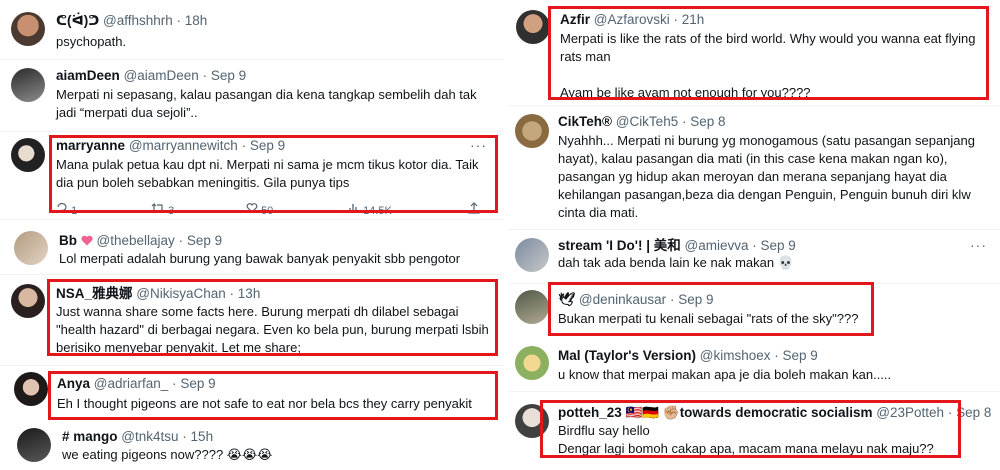 The width and height of the screenshot is (1000, 470). I want to click on author-name: Bb, so click(68, 240).